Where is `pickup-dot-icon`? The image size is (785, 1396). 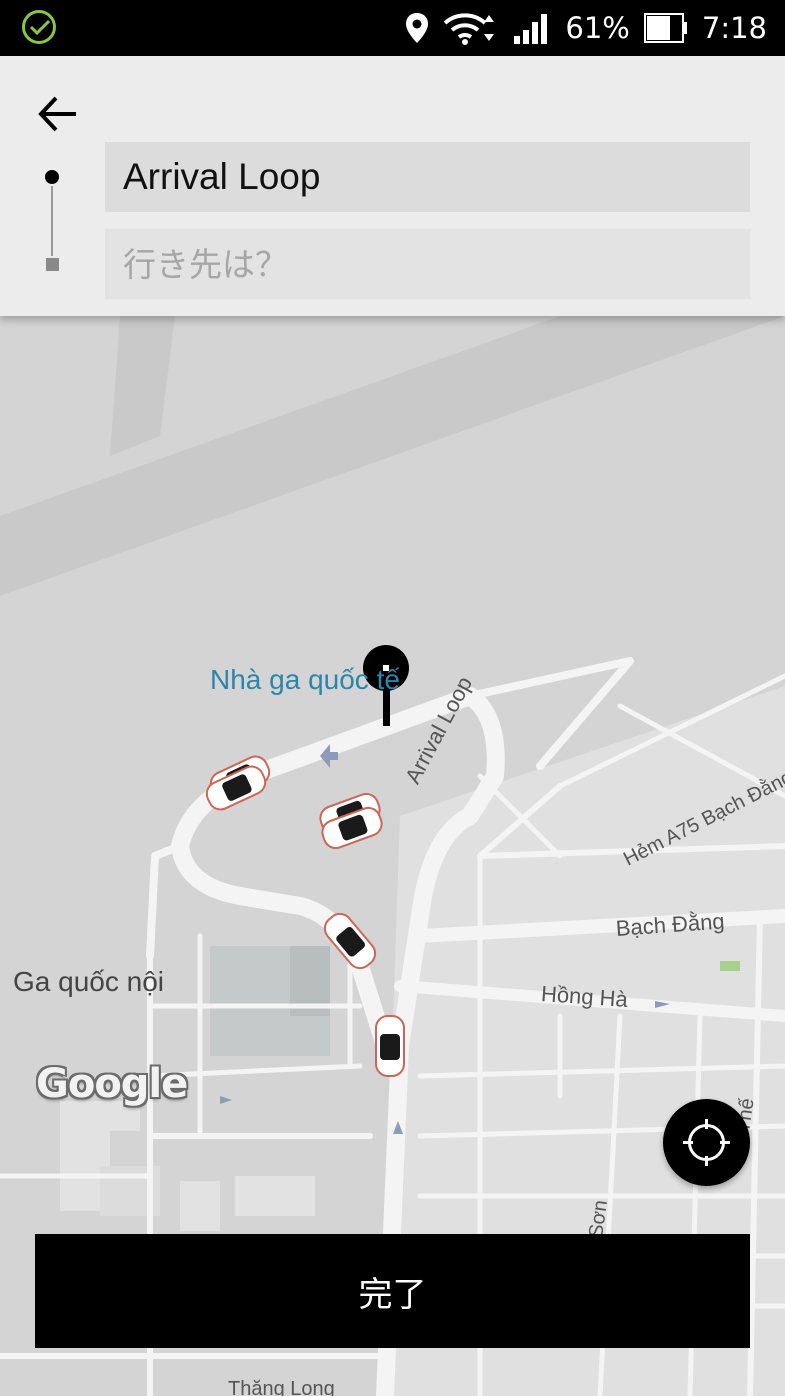
pickup-dot-icon is located at coordinates (52, 177).